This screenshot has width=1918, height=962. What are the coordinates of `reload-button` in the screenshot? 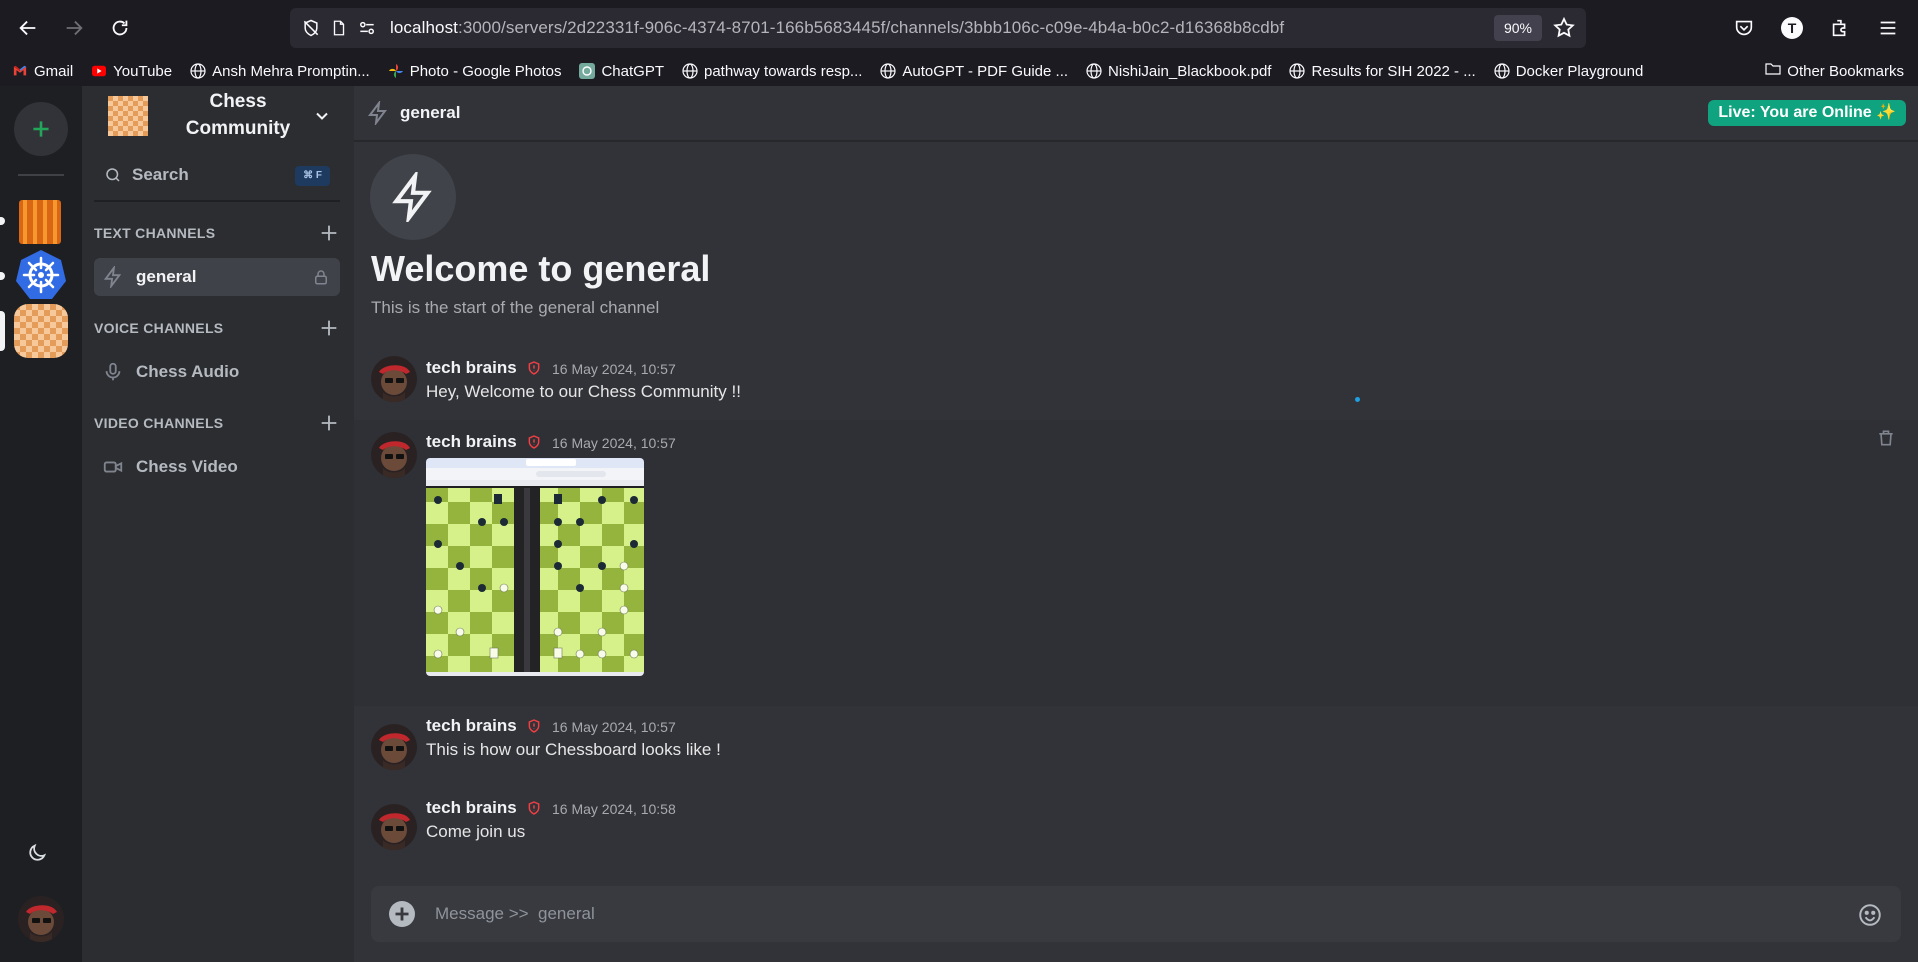 It's located at (120, 28).